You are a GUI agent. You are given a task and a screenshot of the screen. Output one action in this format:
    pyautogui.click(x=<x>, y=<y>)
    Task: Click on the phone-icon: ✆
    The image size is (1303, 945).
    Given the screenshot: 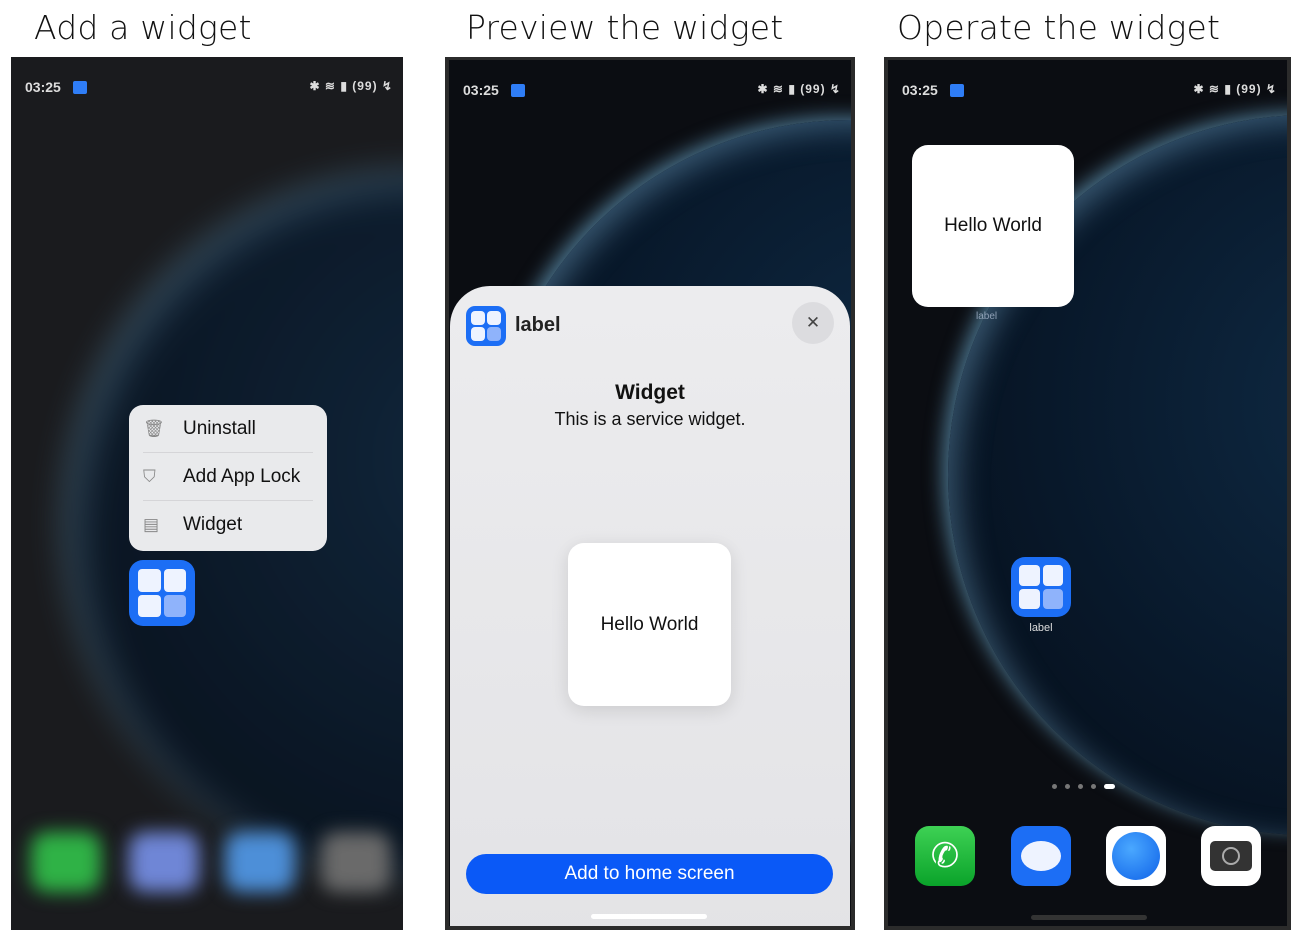 What is the action you would take?
    pyautogui.click(x=945, y=856)
    